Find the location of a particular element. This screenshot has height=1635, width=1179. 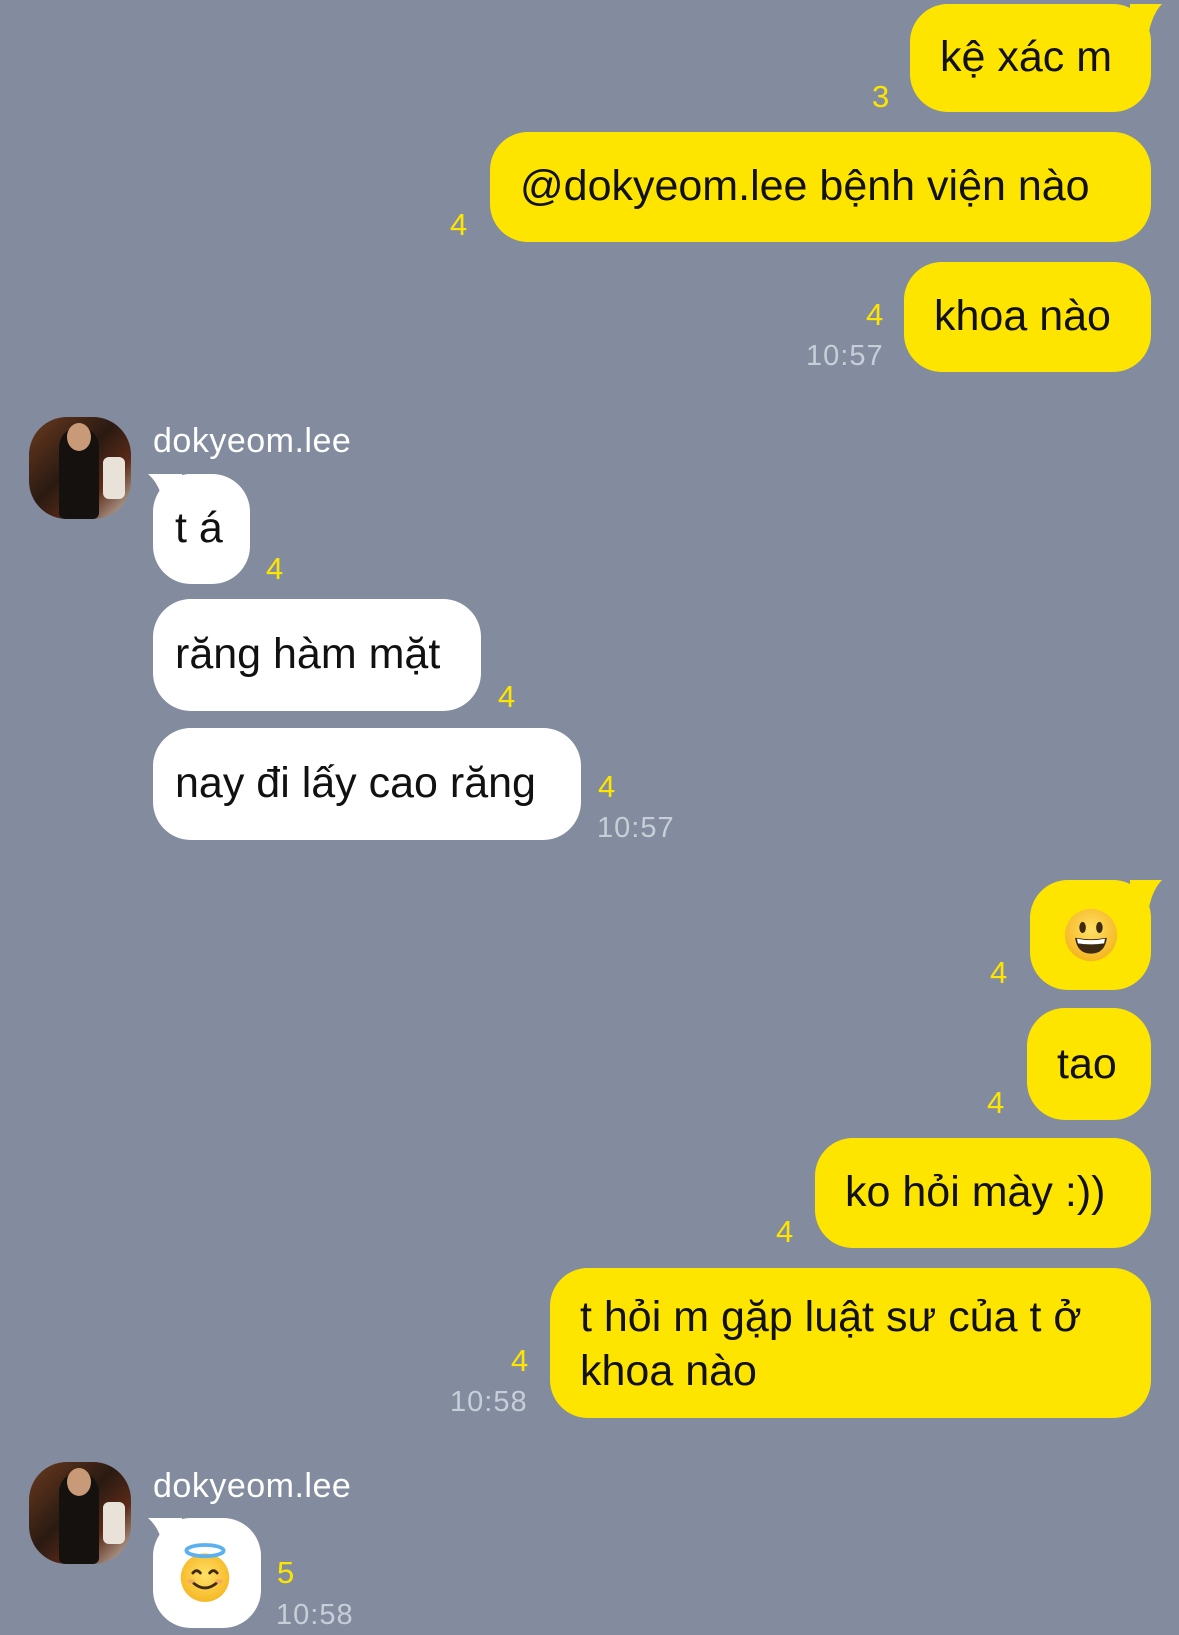

message-text: @dokyeom.lee bệnh viện nào is located at coordinates (805, 186).